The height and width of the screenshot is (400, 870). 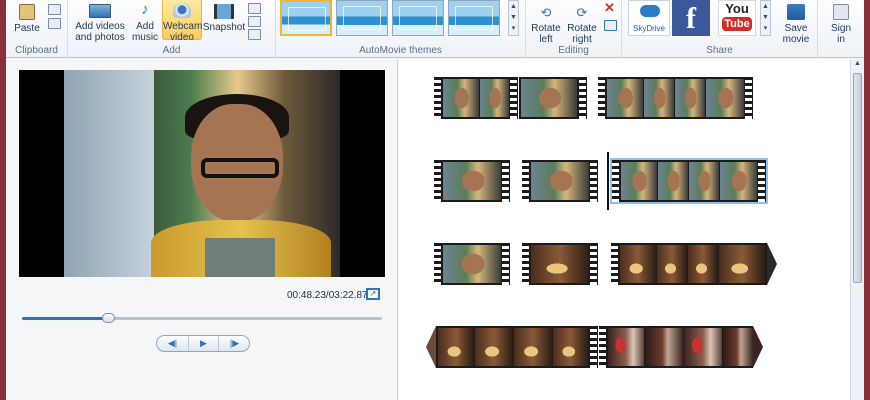 I want to click on next-frame-button: |▶, so click(x=234, y=343).